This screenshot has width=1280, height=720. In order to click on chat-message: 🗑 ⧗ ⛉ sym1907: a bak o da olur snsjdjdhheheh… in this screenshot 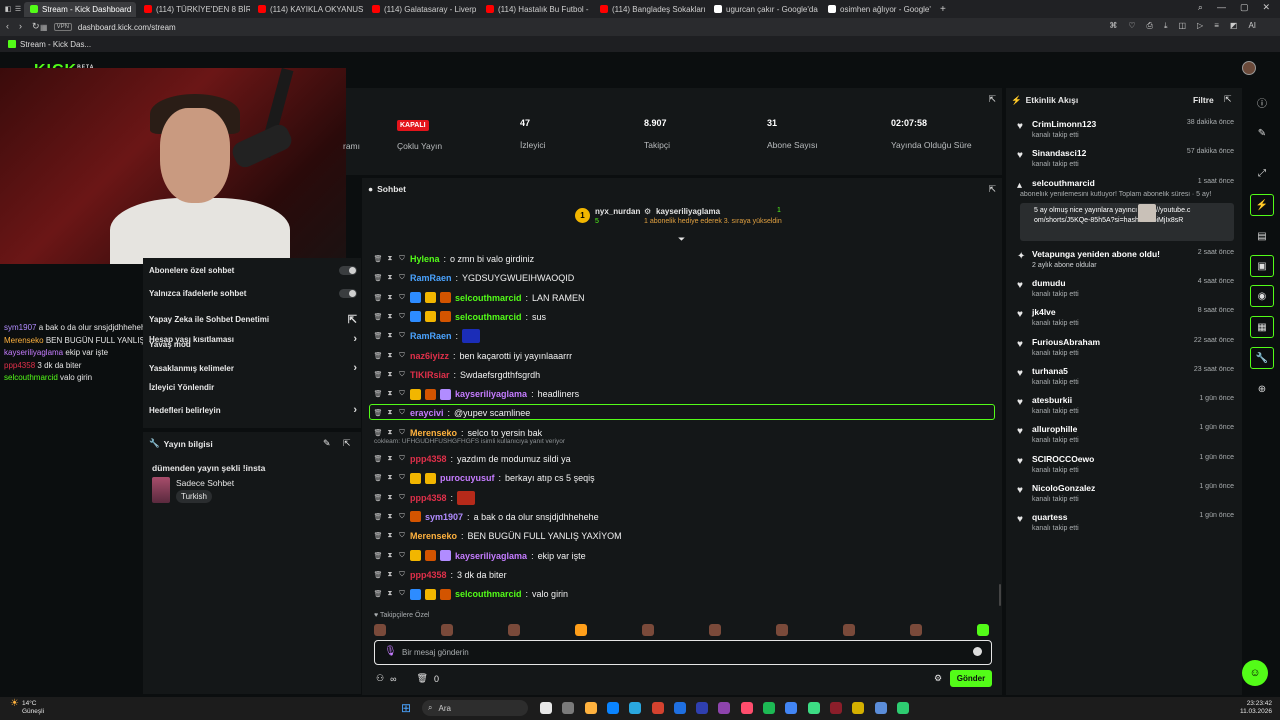, I will do `click(486, 517)`.